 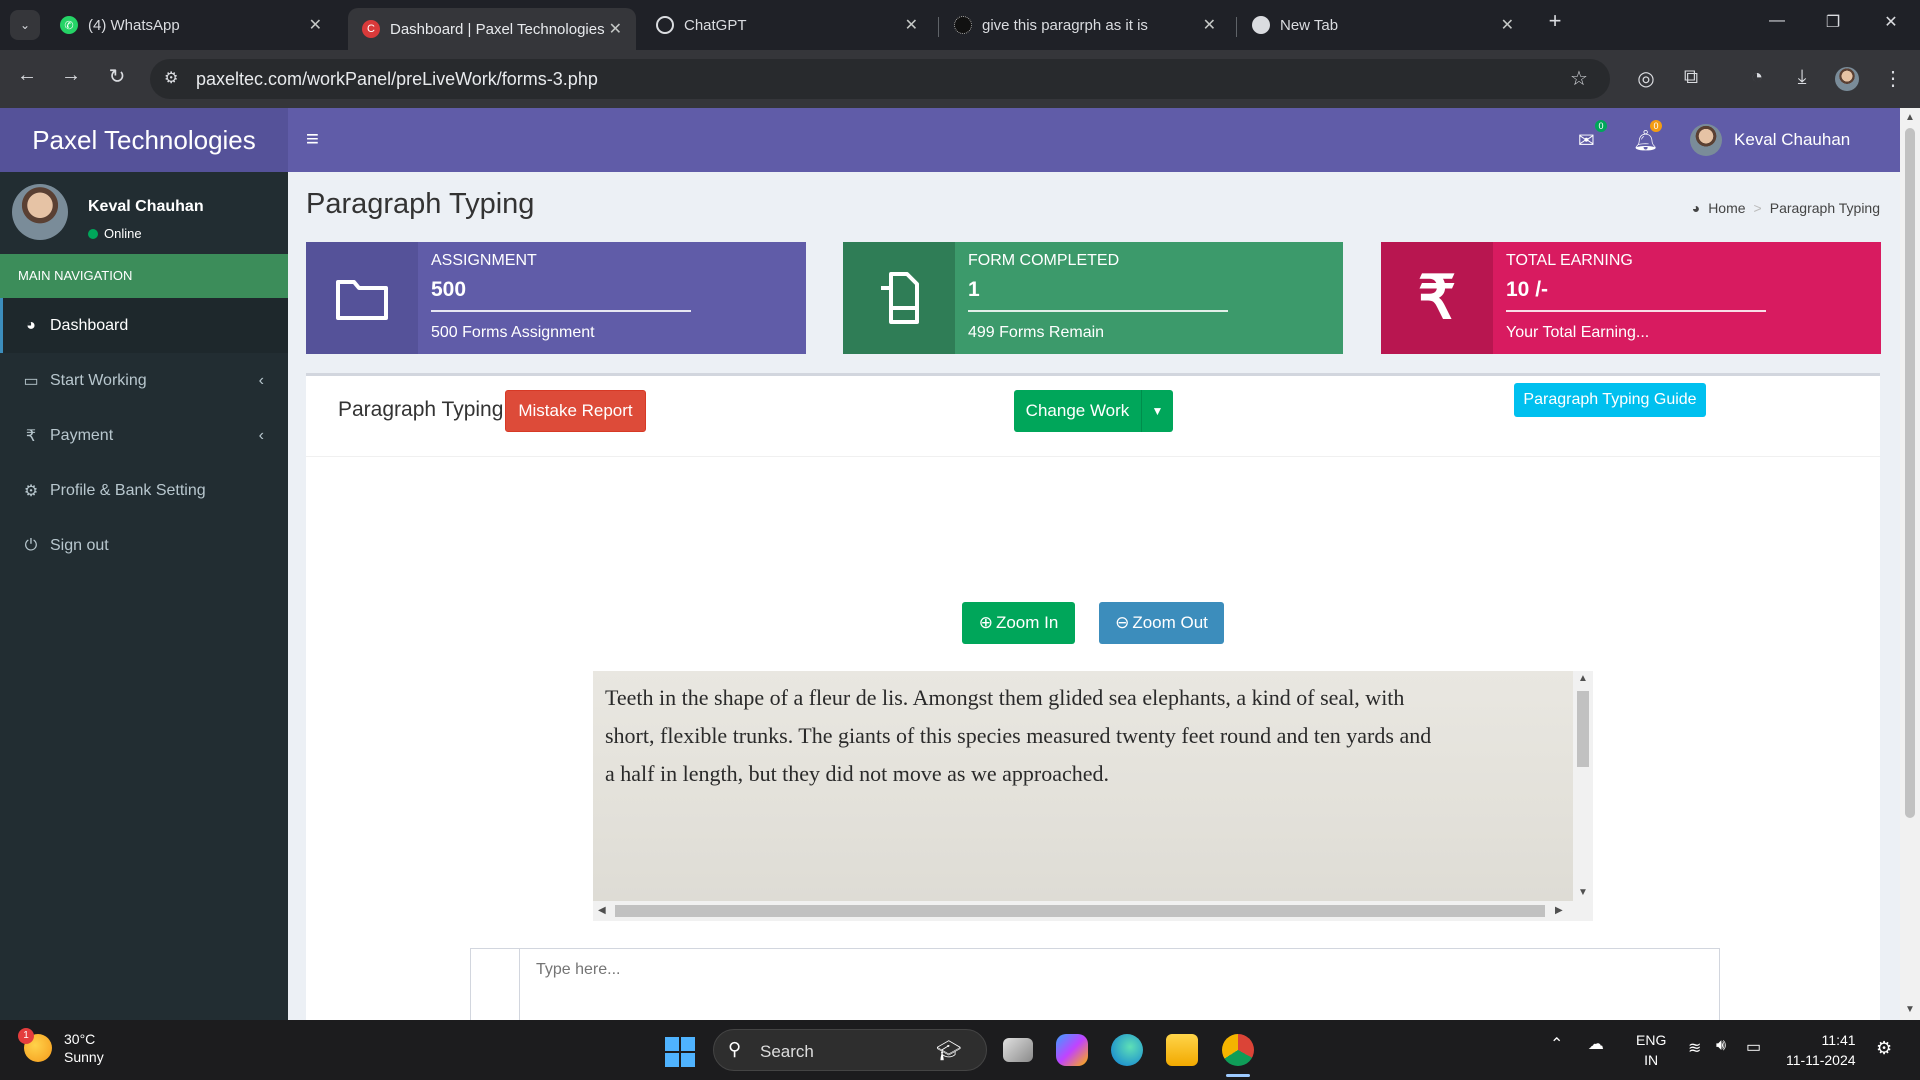 I want to click on zoom-in-button: ⊕ Zoom In, so click(x=1018, y=623).